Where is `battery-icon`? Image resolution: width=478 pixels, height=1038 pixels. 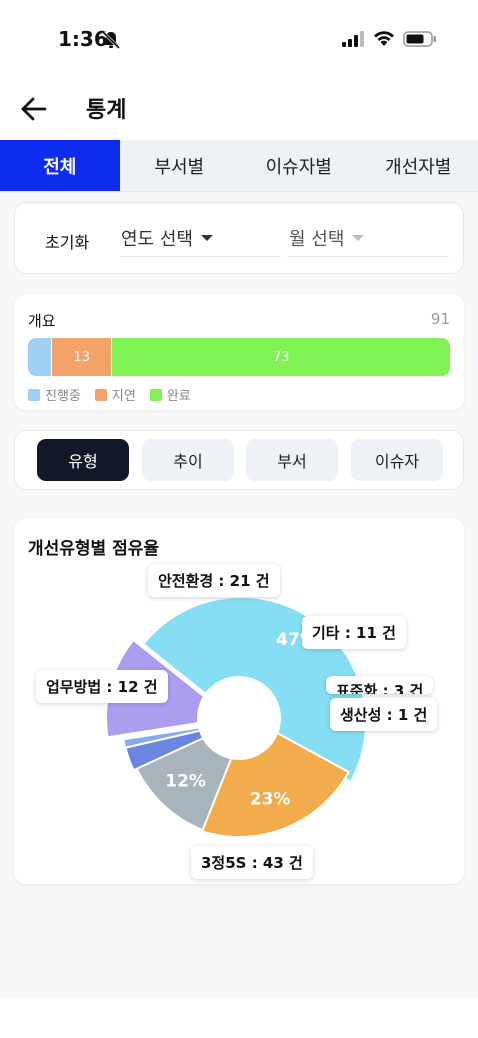
battery-icon is located at coordinates (419, 39).